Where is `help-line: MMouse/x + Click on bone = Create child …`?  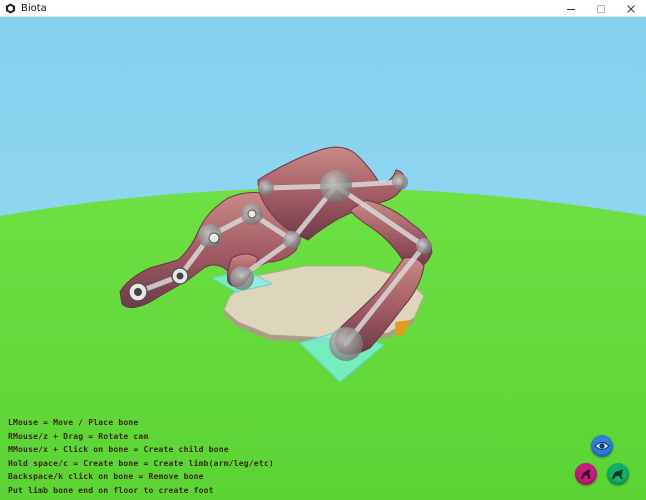
help-line: MMouse/x + Click on bone = Create child … is located at coordinates (118, 450).